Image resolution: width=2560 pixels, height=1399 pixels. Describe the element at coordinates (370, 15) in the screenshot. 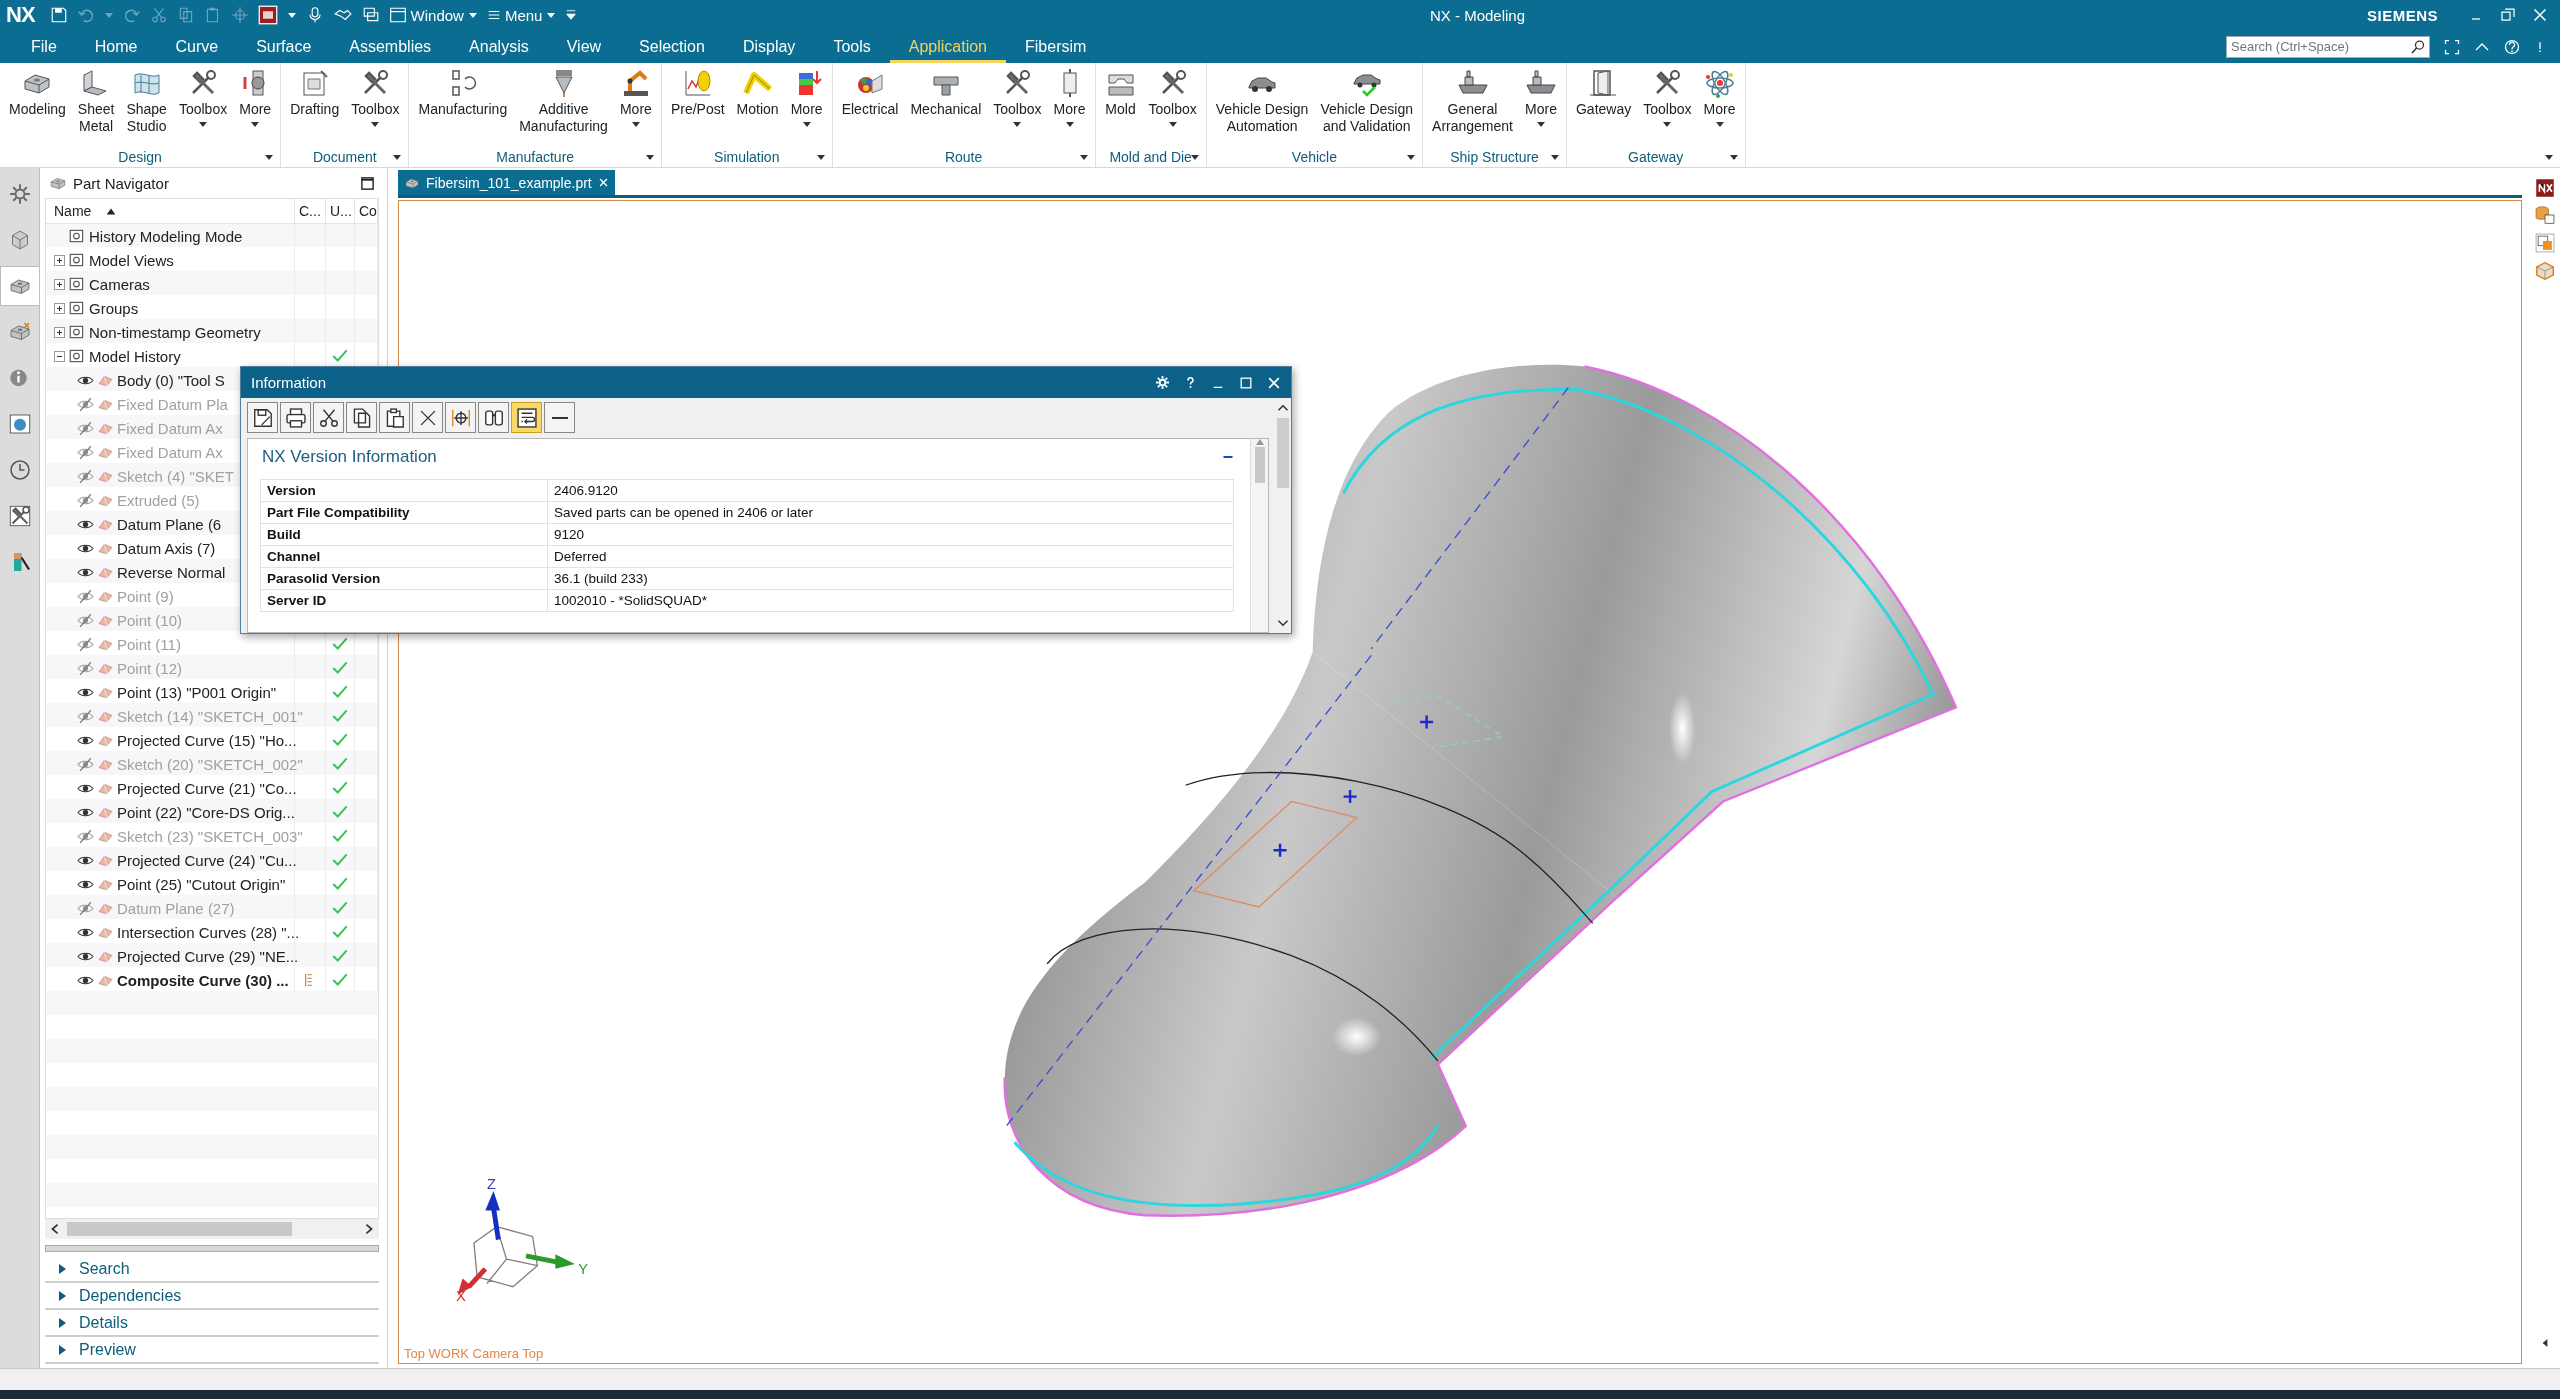

I see `windows-icon` at that location.